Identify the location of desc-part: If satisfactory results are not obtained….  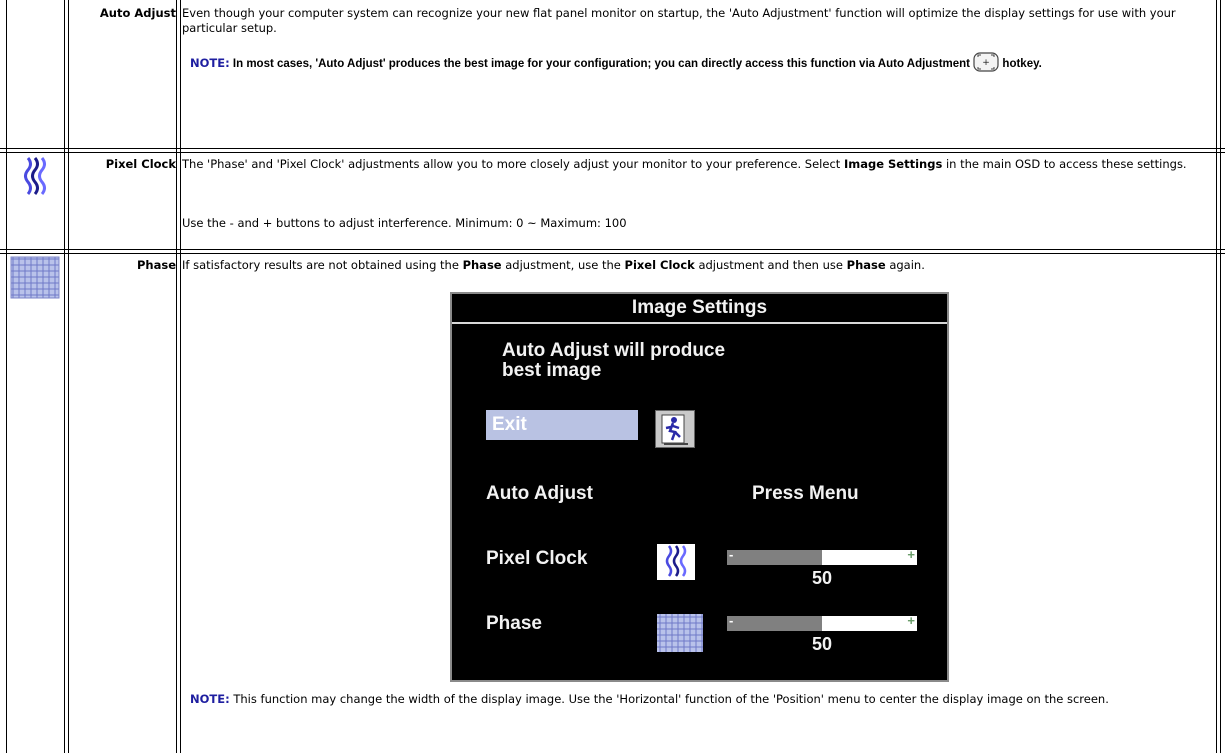
(322, 265).